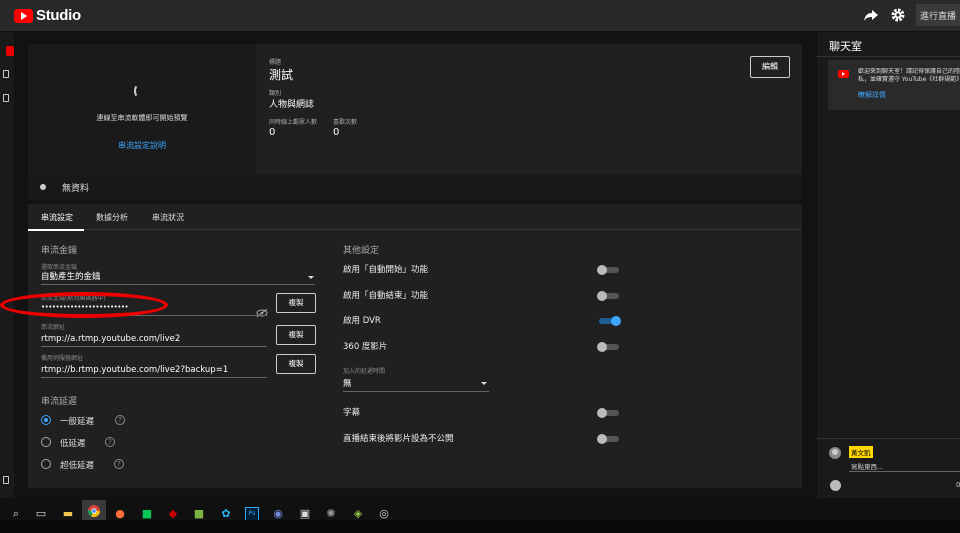 The width and height of the screenshot is (960, 533). I want to click on learn-more-link: 瞭解詳情, so click(872, 95).